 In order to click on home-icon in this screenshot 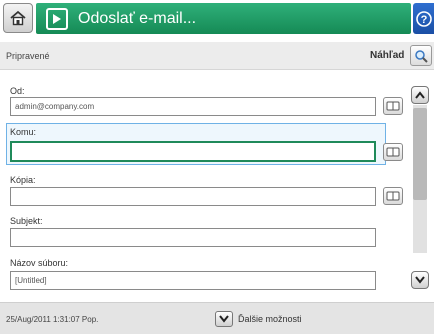, I will do `click(18, 18)`.